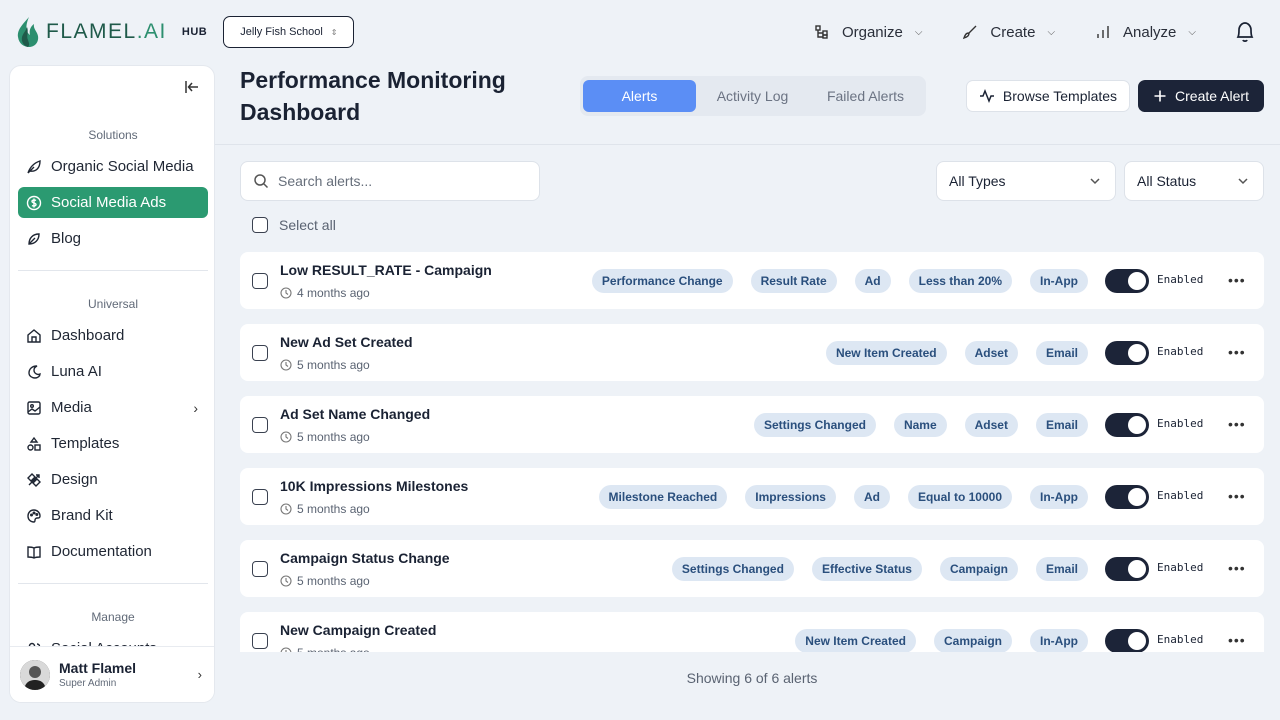 The image size is (1280, 720). I want to click on sidebar-item-blog: Blog, so click(113, 238).